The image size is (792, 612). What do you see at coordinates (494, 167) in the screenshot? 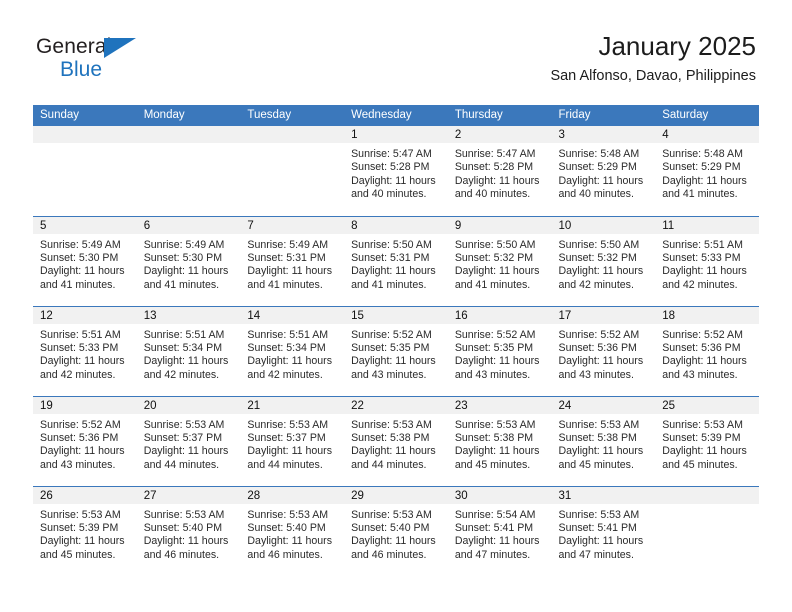
I see `sunset-time: Sunset: 5:28 PM` at bounding box center [494, 167].